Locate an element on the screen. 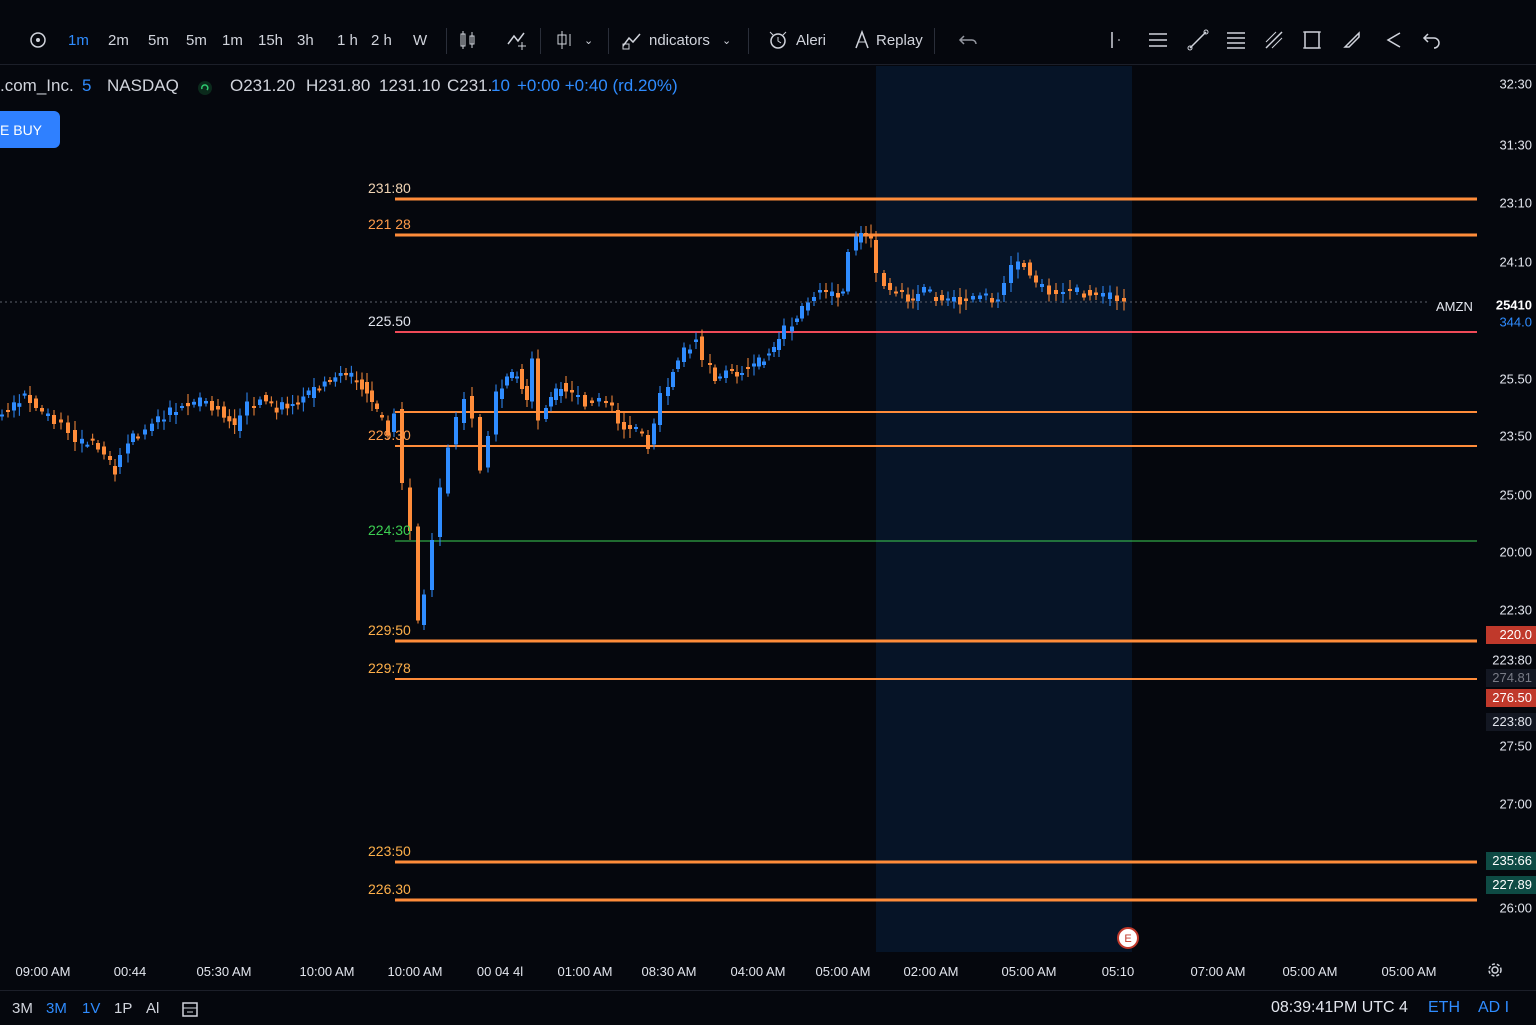 This screenshot has height=1025, width=1536. price-axis-tick: 31:30 is located at coordinates (1515, 145).